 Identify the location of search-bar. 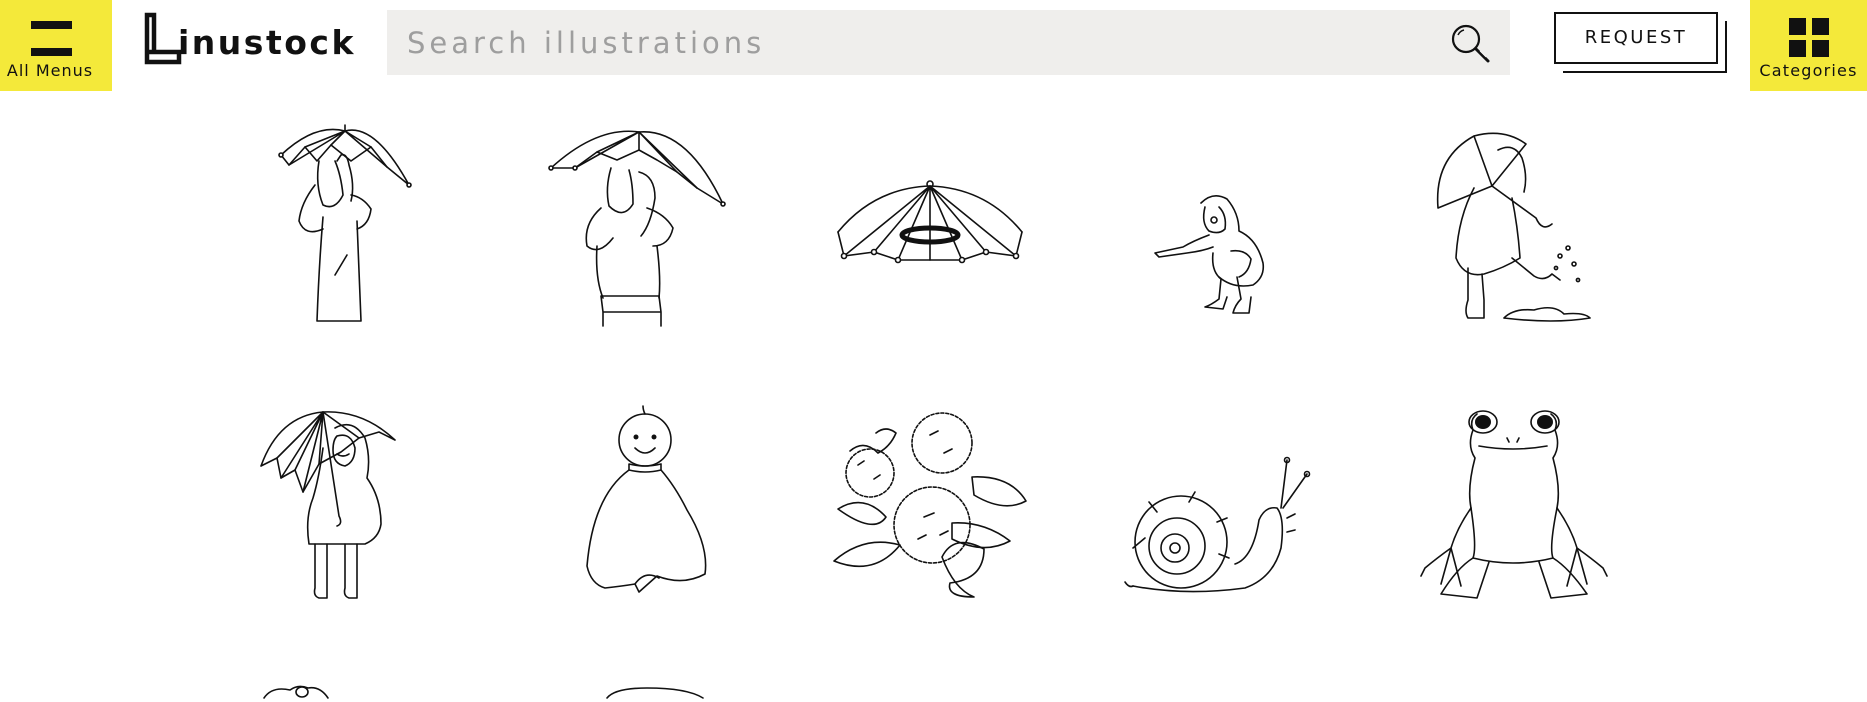
(948, 42).